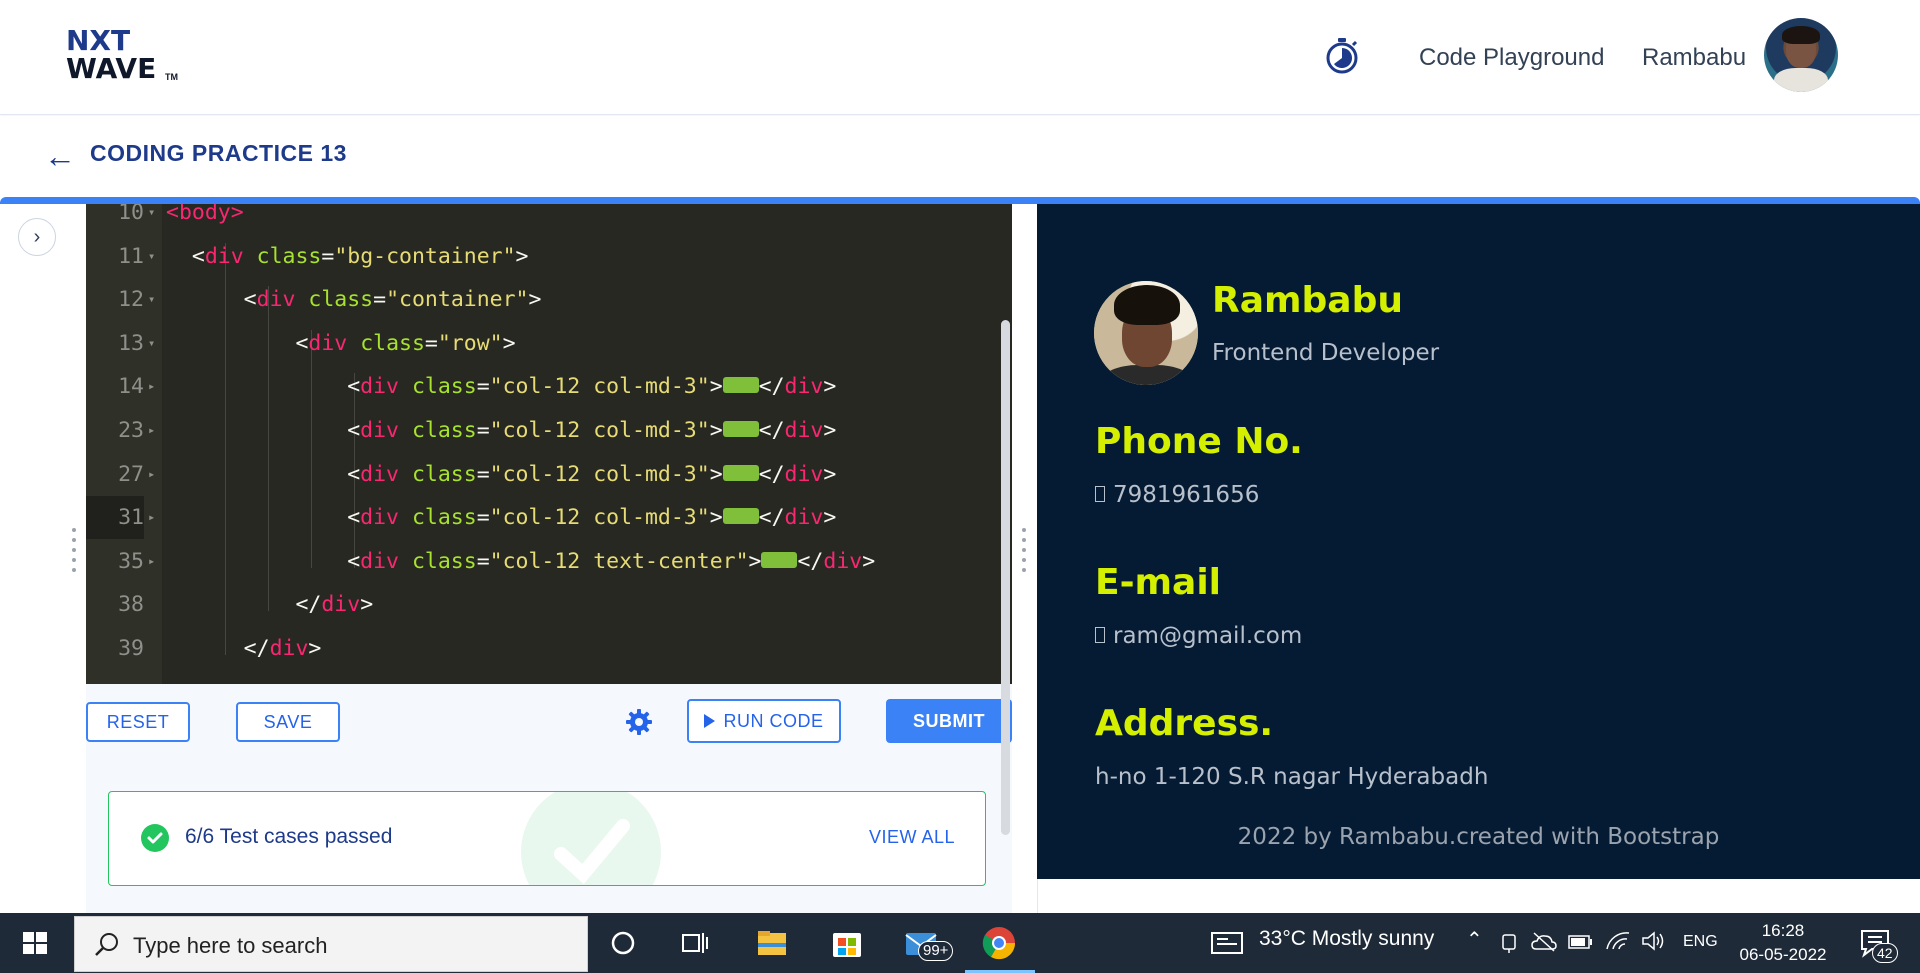  Describe the element at coordinates (1024, 556) in the screenshot. I see `drag-handle-right` at that location.